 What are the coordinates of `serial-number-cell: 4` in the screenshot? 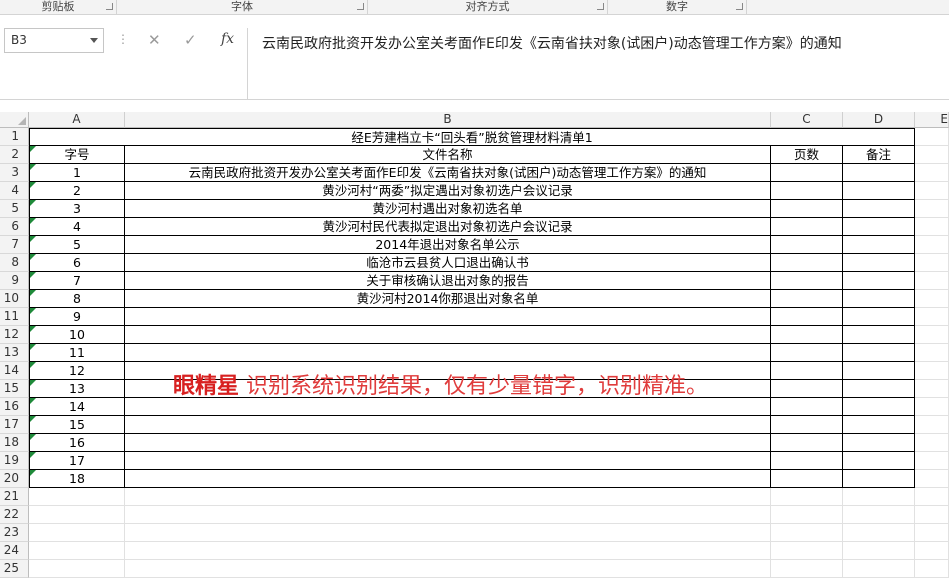 It's located at (77, 227).